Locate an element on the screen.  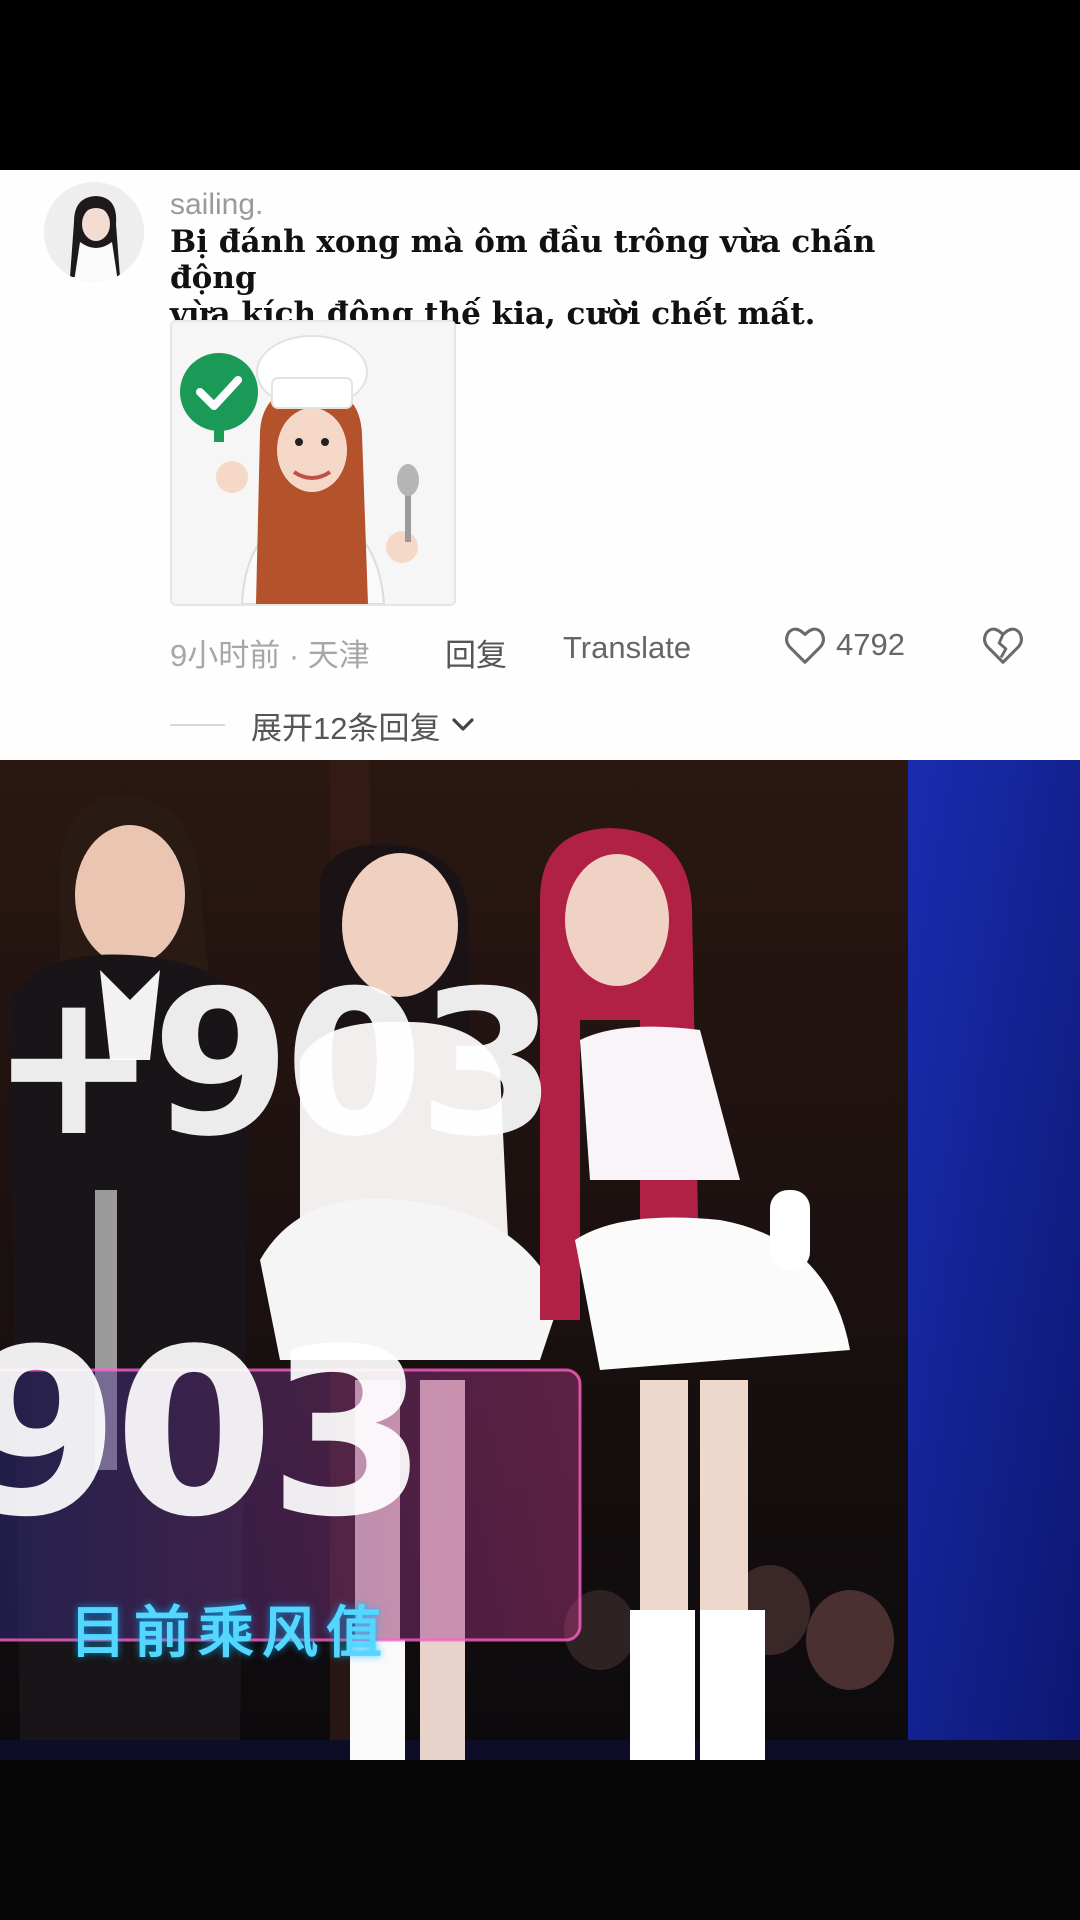
check-sign-icon is located at coordinates (219, 392).